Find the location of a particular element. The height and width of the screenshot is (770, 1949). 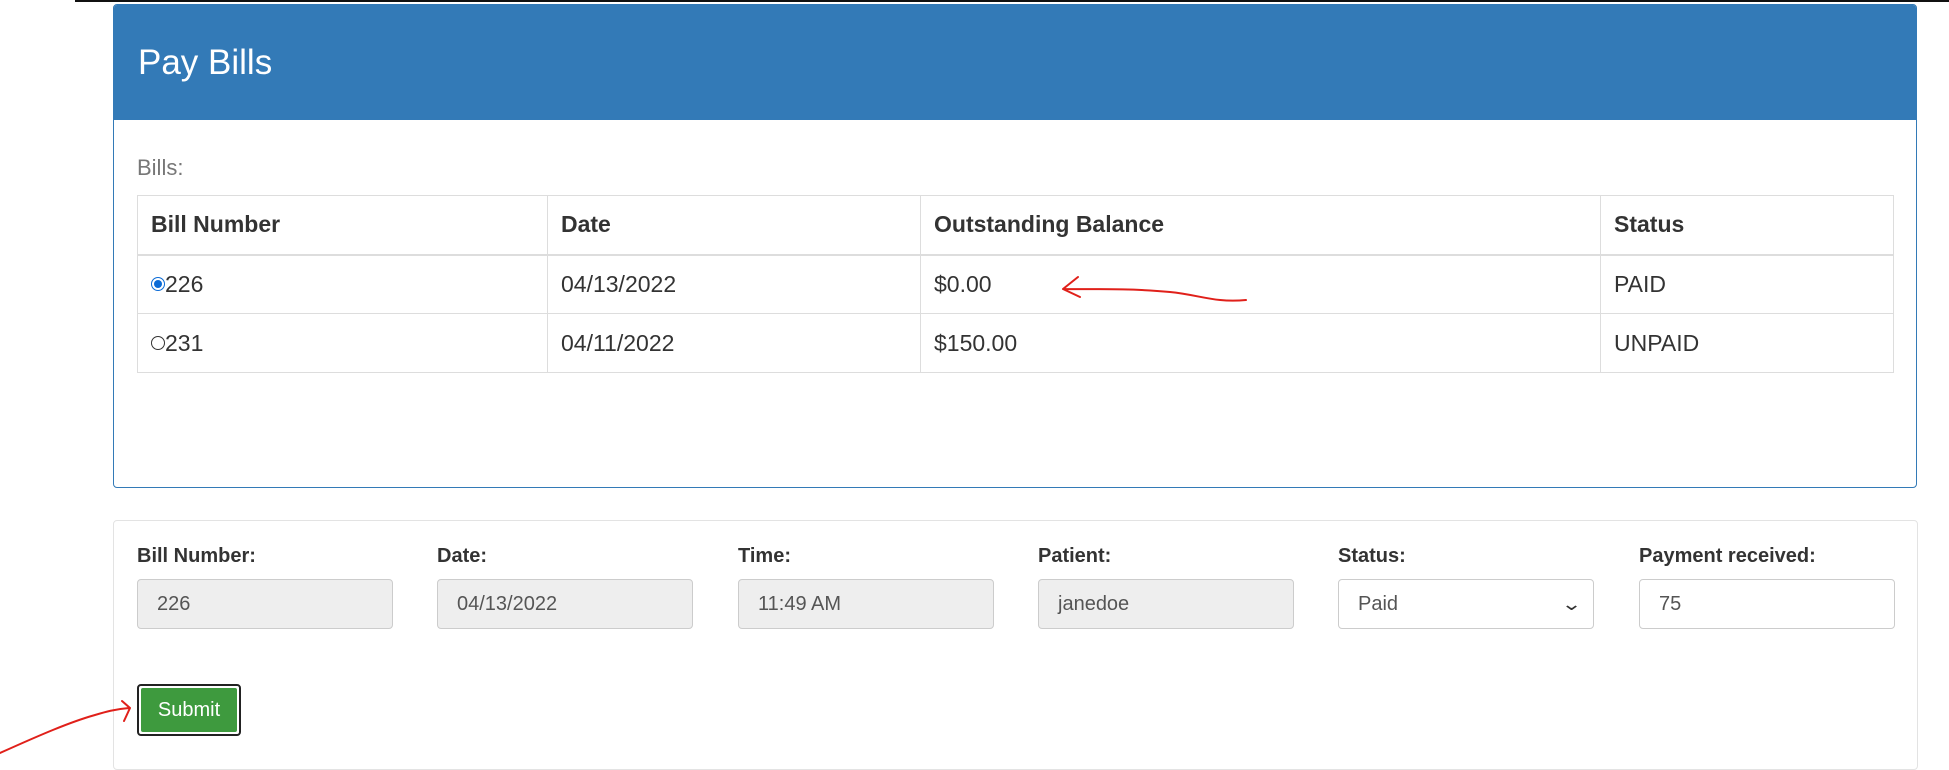

table-row: 231 04/11/2022 $150.00 UNPAID is located at coordinates (1015, 343).